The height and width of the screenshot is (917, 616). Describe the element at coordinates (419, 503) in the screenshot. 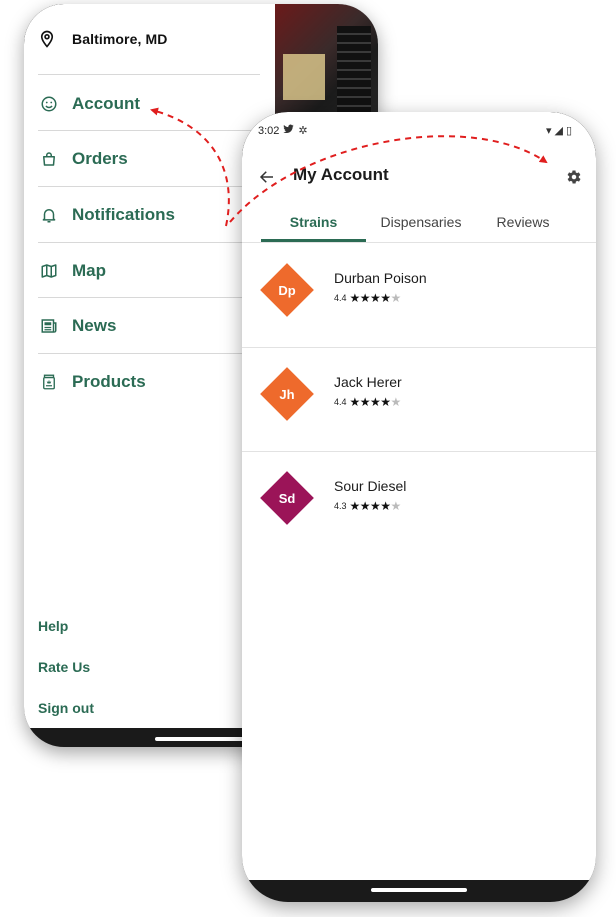

I see `strain-list-item: Sd Sour Diesel 4.3 ★★★★★` at that location.